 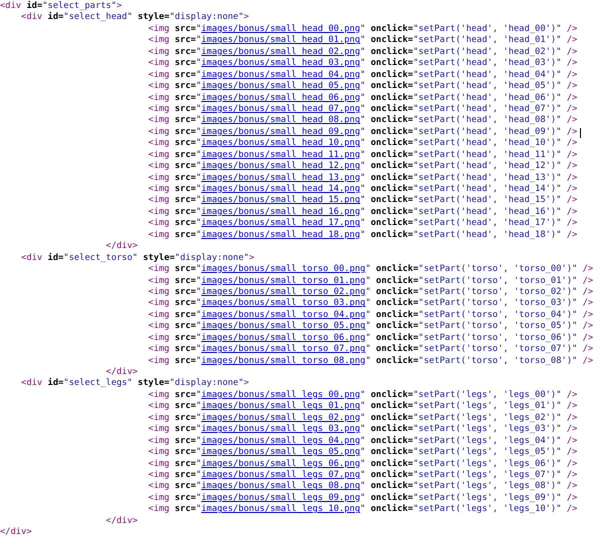 What do you see at coordinates (283, 350) in the screenshot?
I see `source-link: images/bonus/small_torso_07.png` at bounding box center [283, 350].